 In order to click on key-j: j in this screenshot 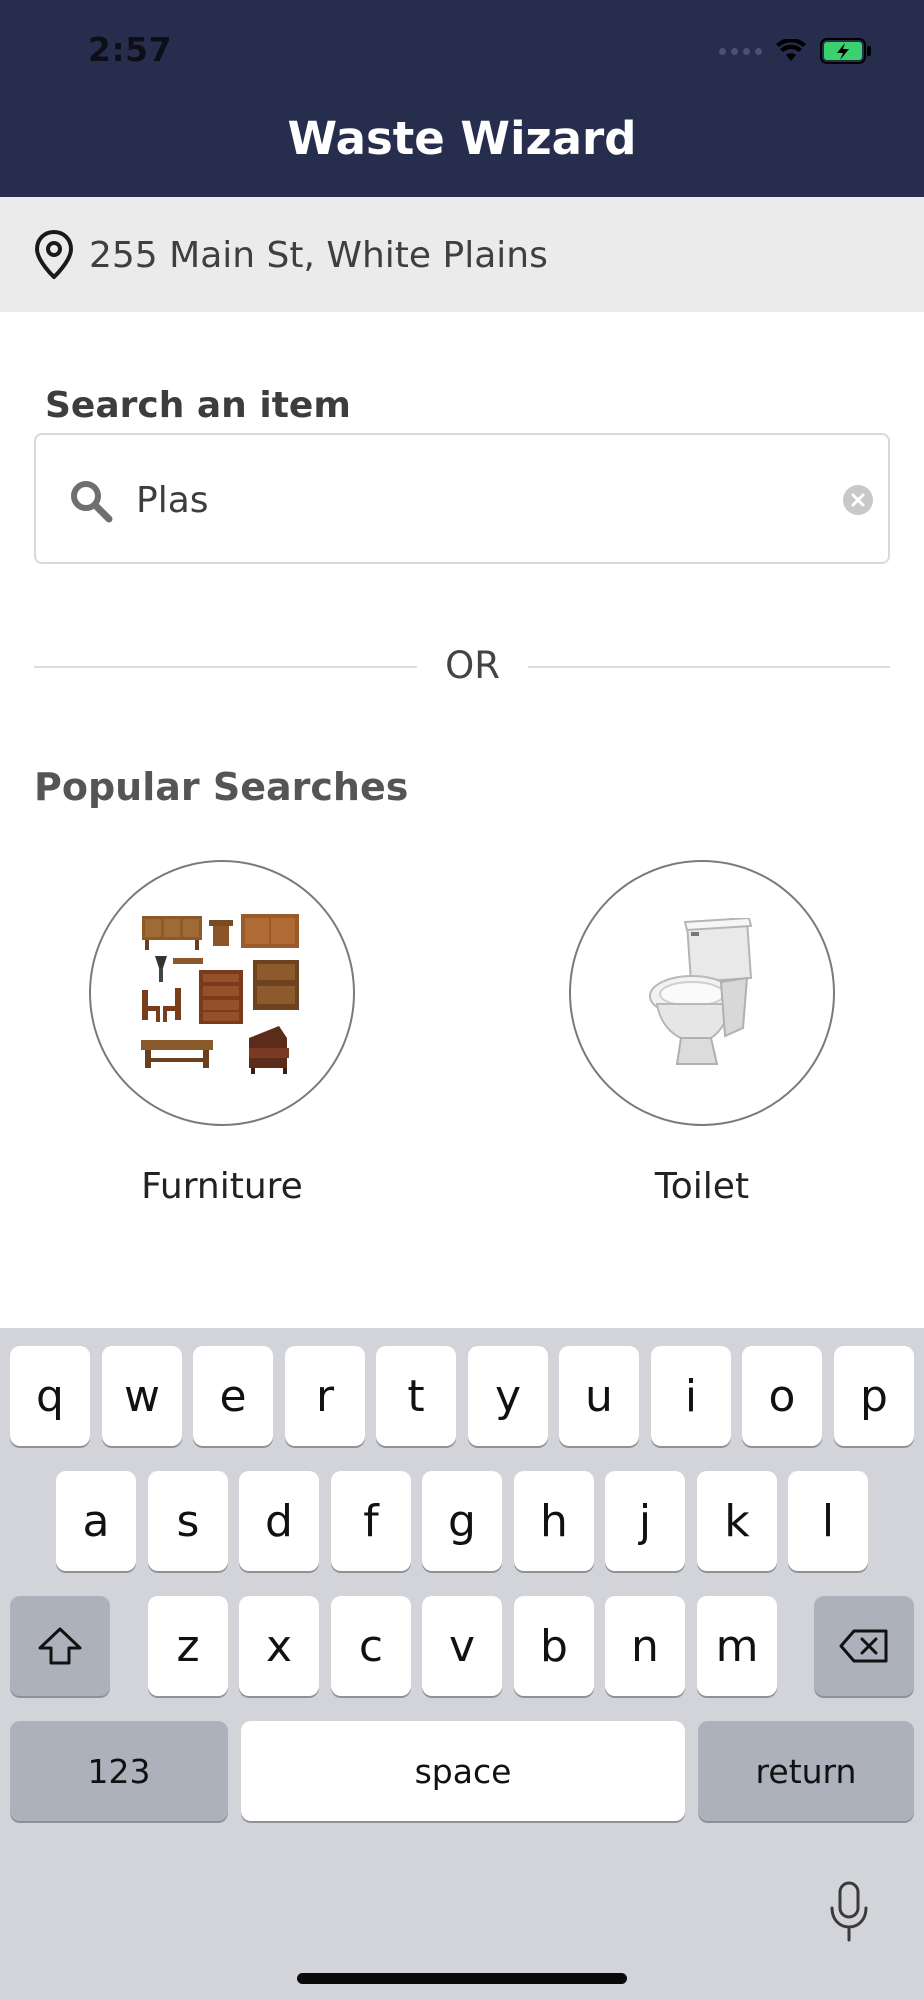, I will do `click(645, 1521)`.